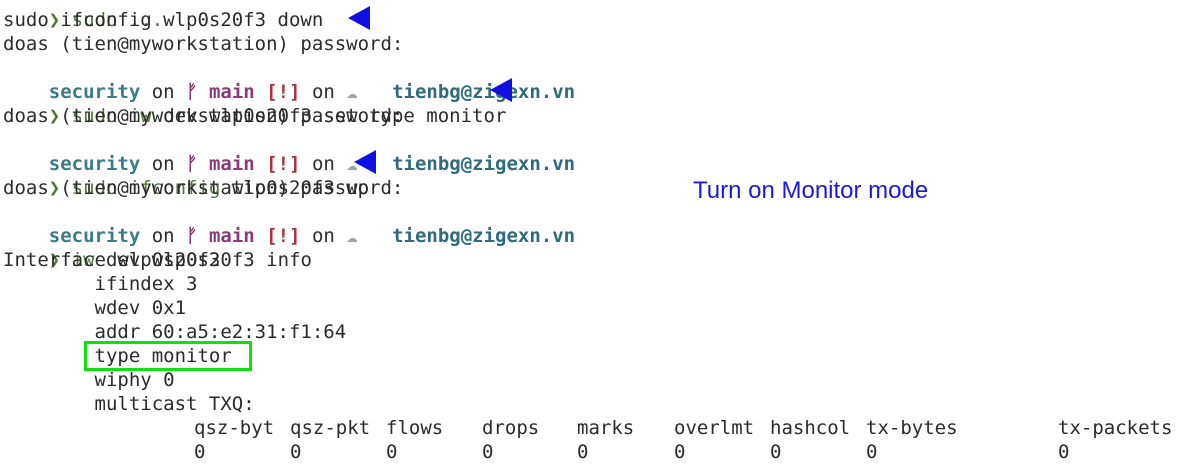 The height and width of the screenshot is (464, 1200). Describe the element at coordinates (1115, 428) in the screenshot. I see `txq-header: tx-packets` at that location.